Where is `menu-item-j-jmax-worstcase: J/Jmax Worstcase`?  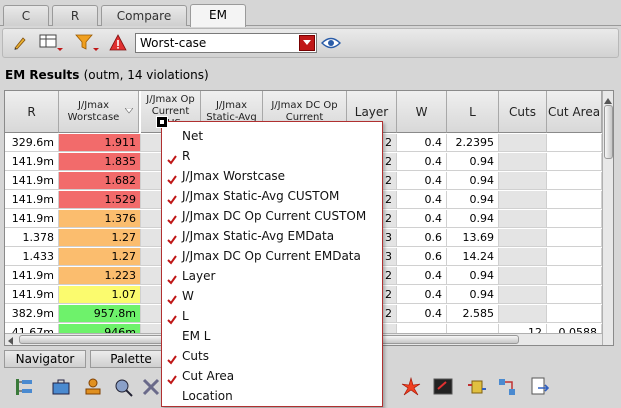
menu-item-j-jmax-worstcase: J/Jmax Worstcase is located at coordinates (272, 176).